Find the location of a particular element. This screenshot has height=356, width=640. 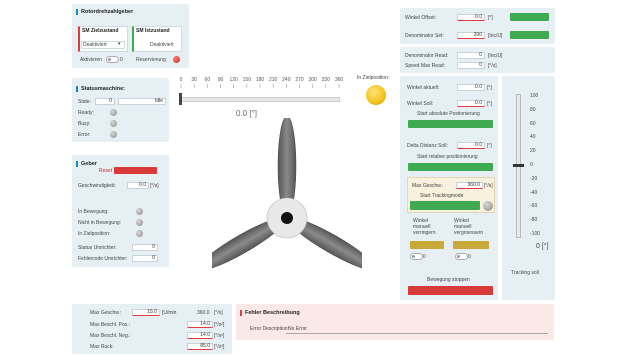

limits-max-geschw-input: 15.0 is located at coordinates (146, 312).